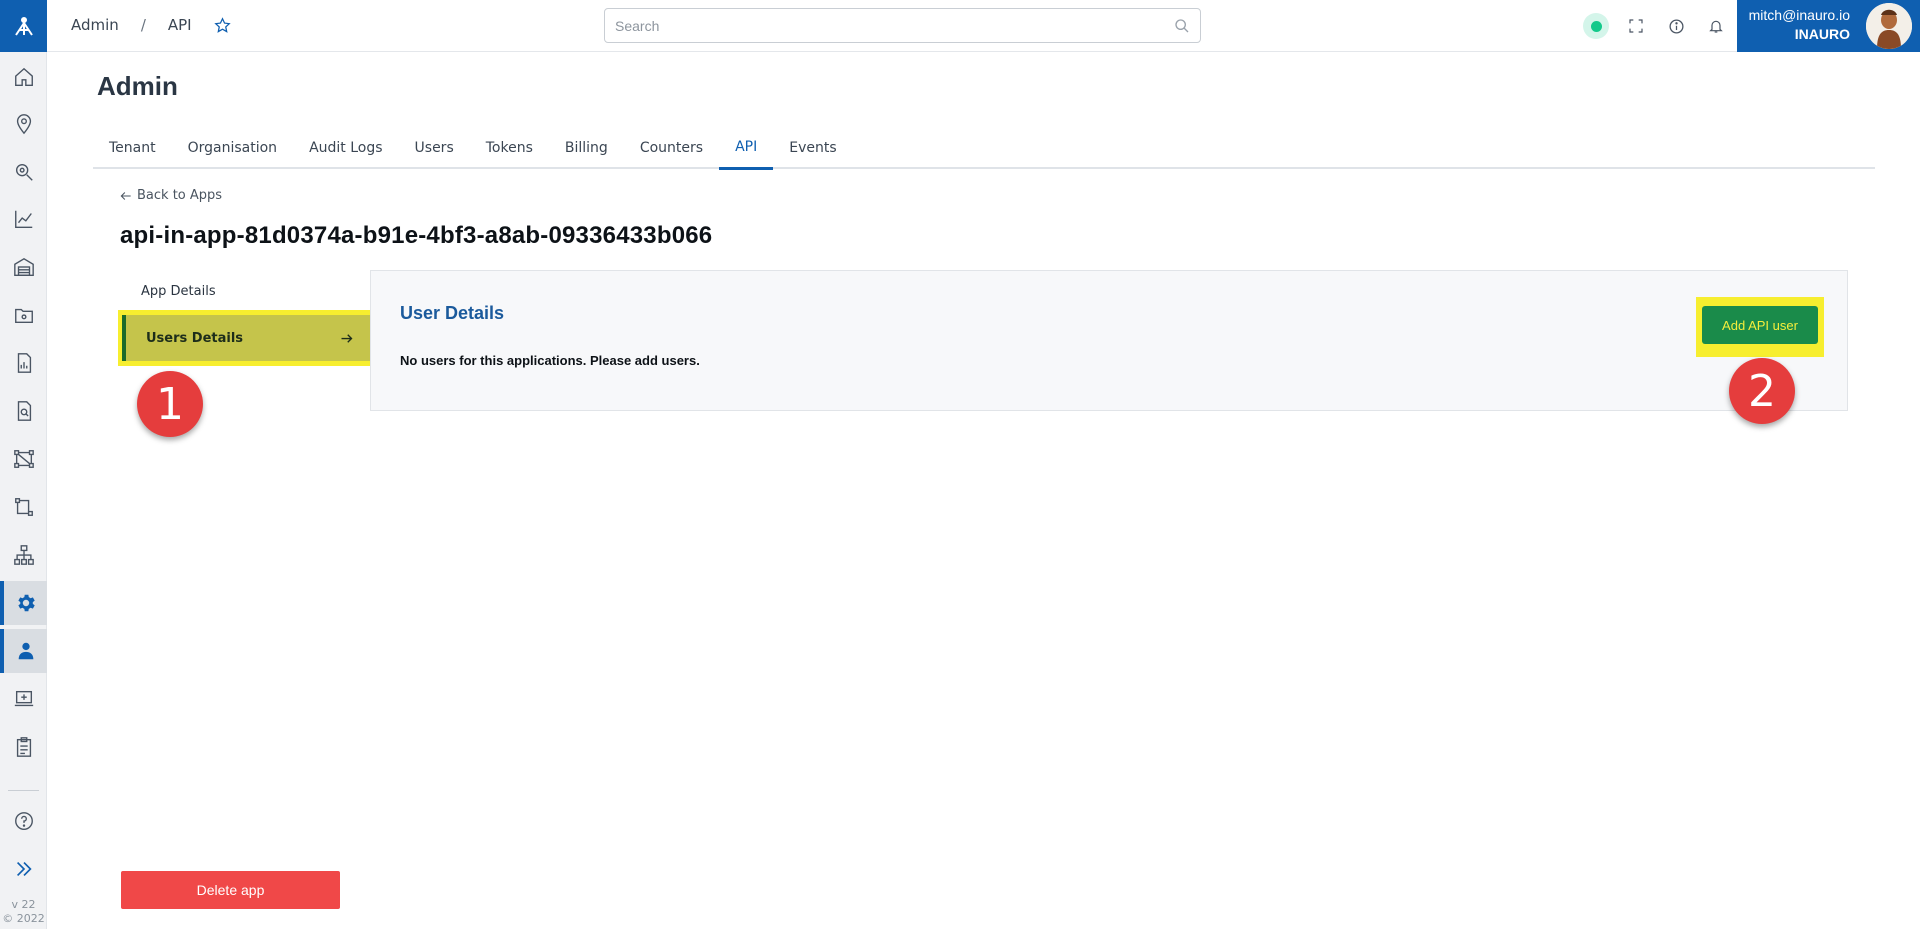 The image size is (1920, 929). What do you see at coordinates (347, 338) in the screenshot?
I see `arrow-right-icon` at bounding box center [347, 338].